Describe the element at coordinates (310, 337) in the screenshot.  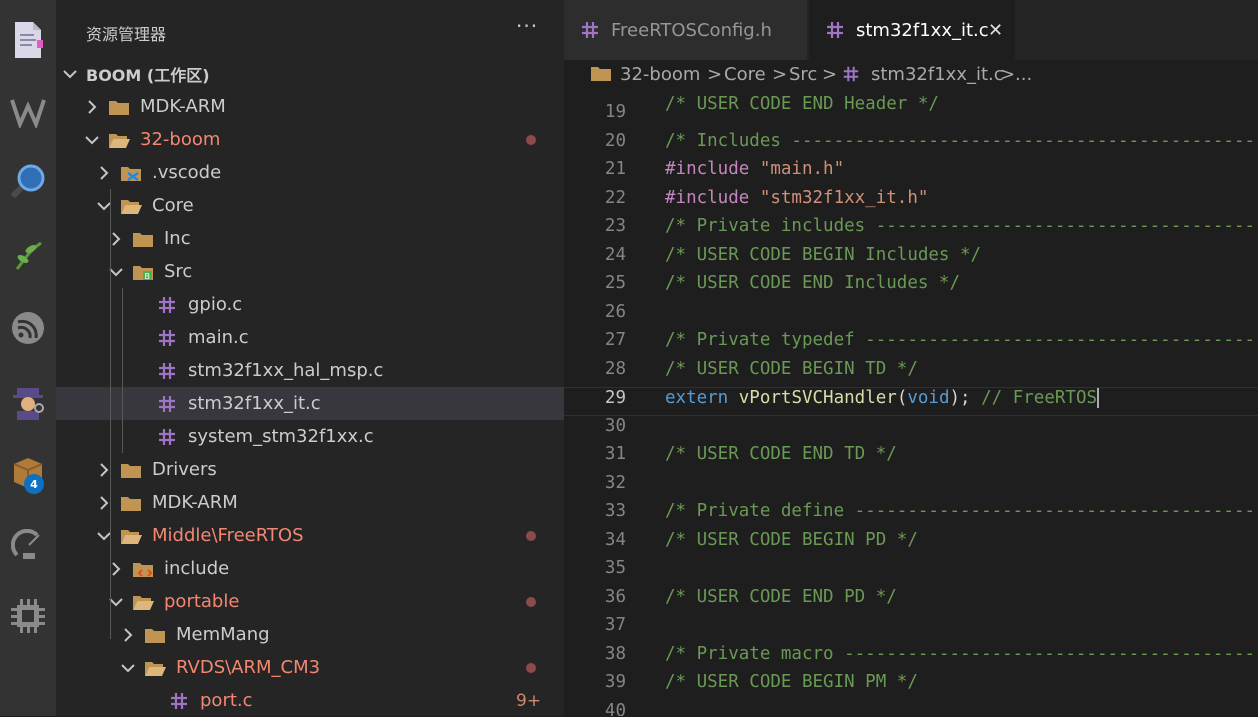
I see `file-item: main.c` at that location.